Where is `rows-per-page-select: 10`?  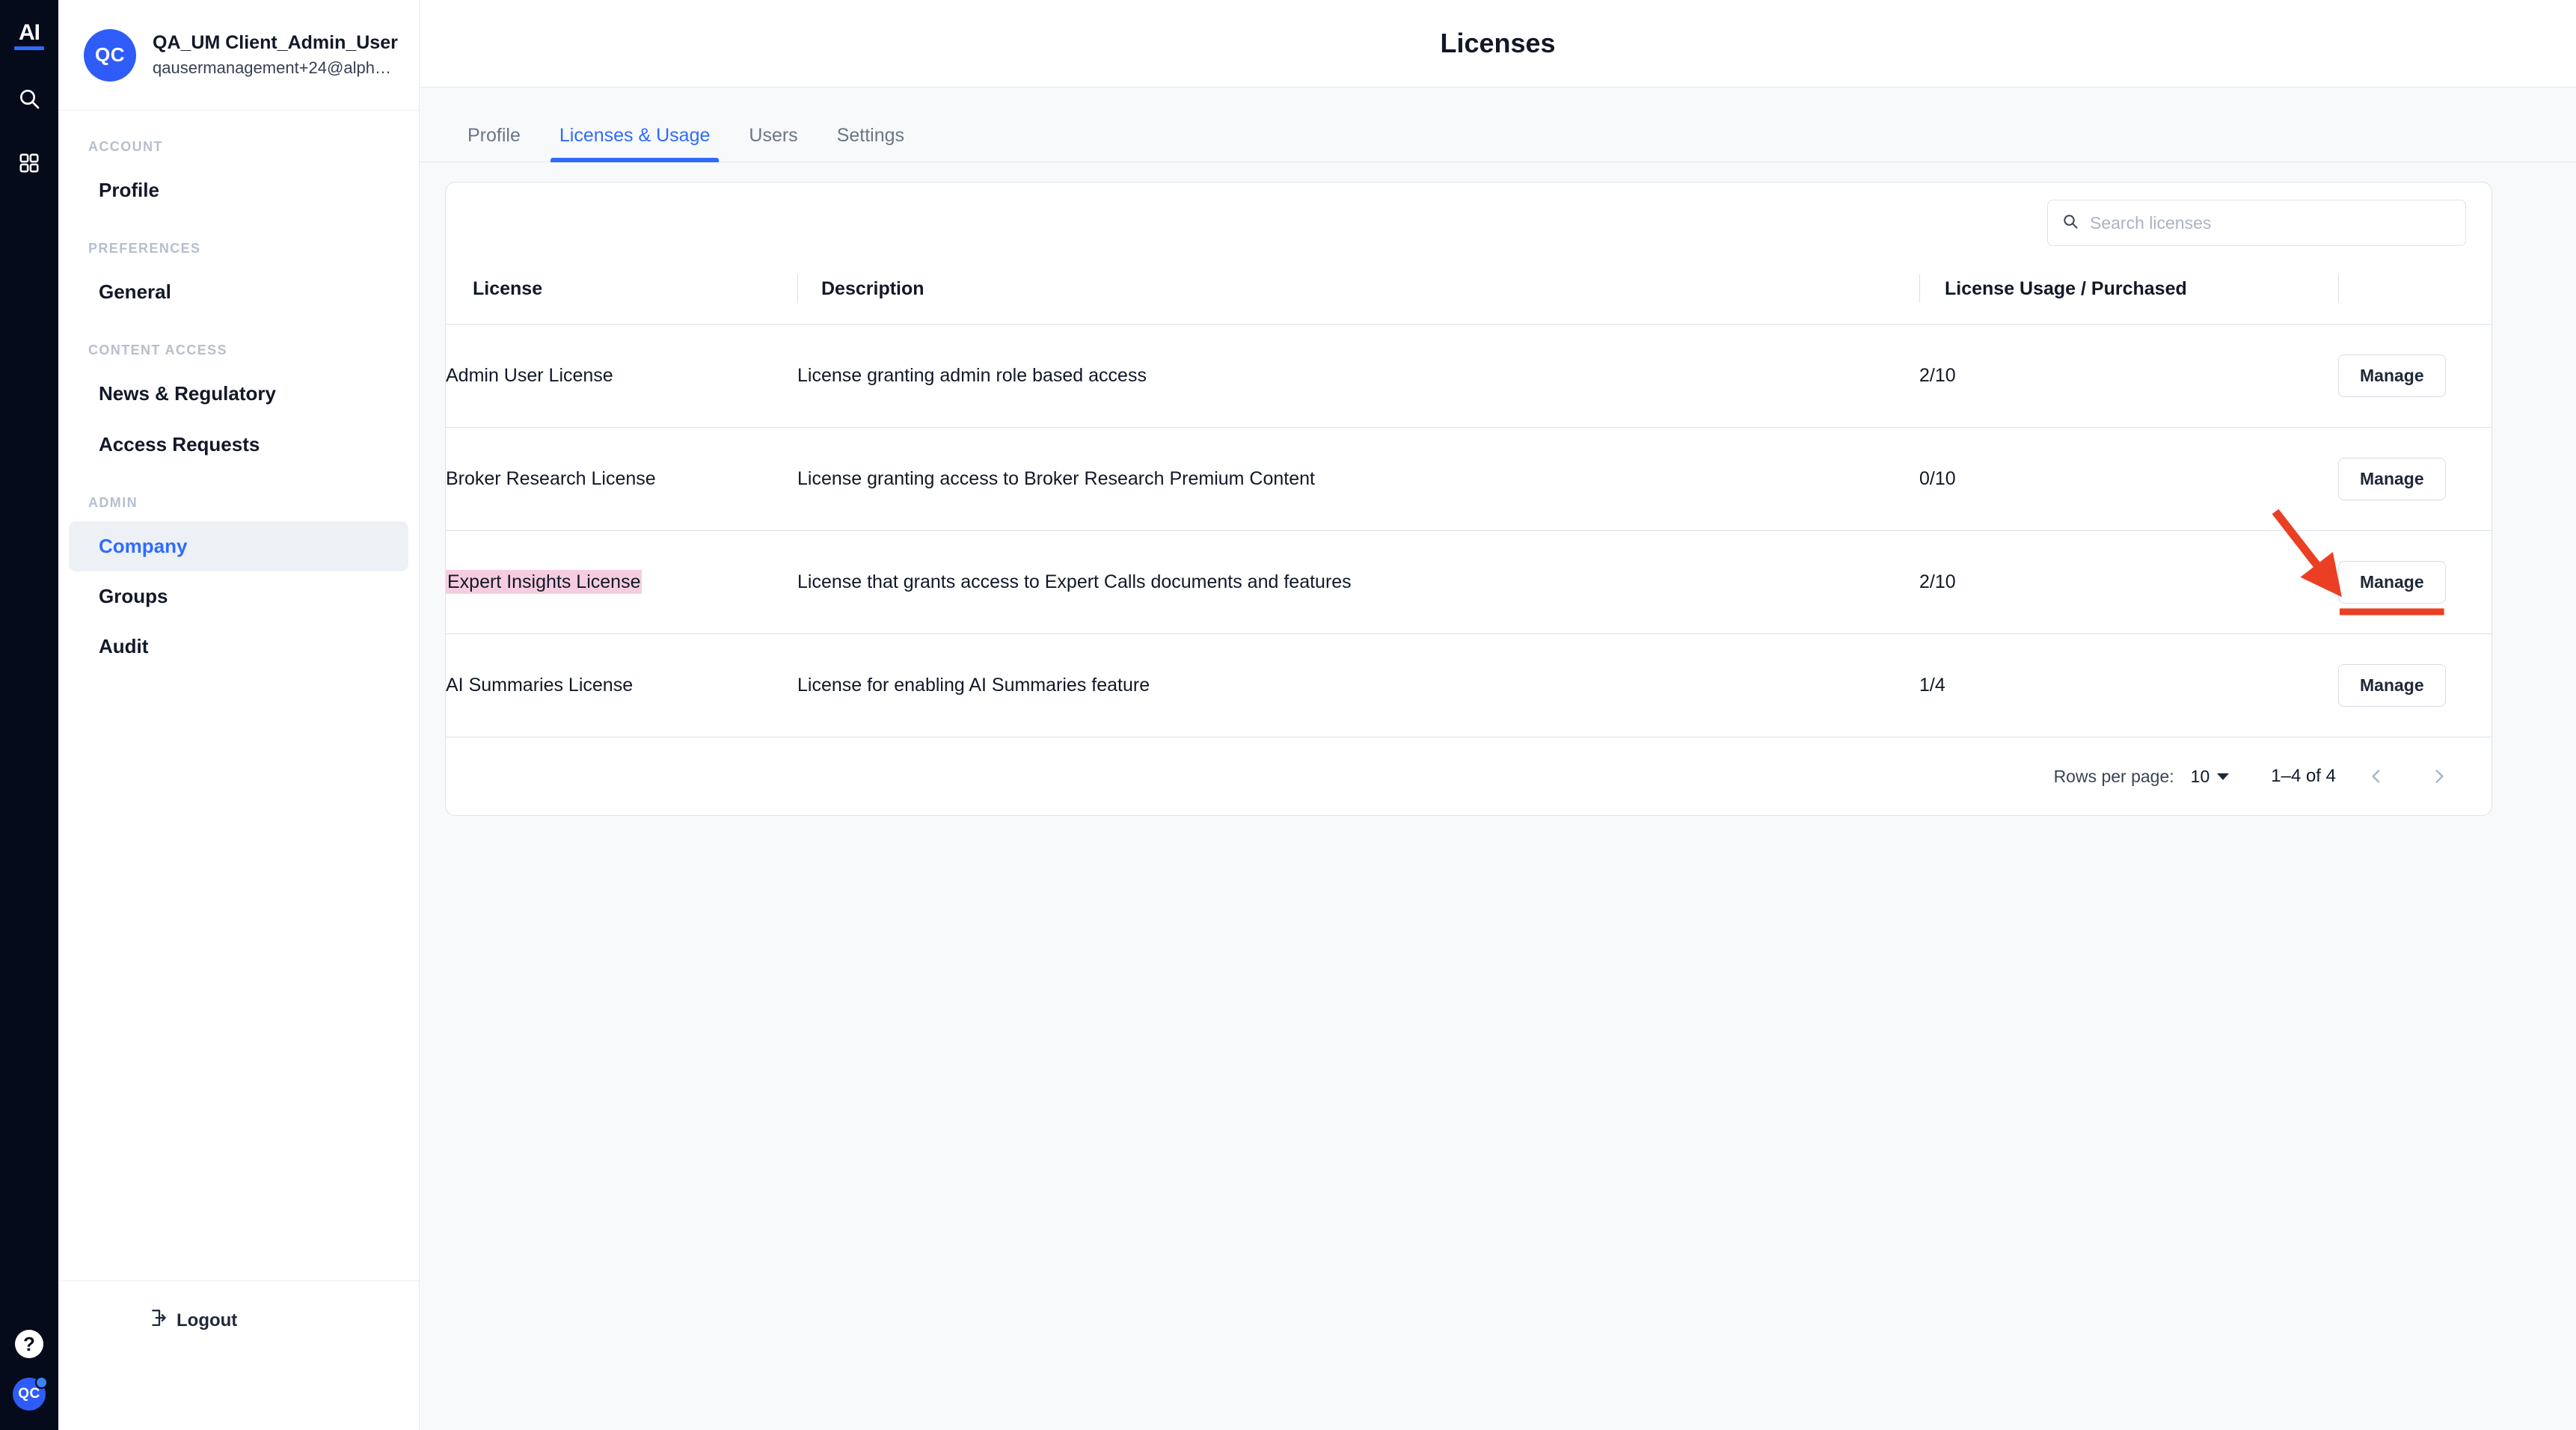 rows-per-page-select: 10 is located at coordinates (2210, 777).